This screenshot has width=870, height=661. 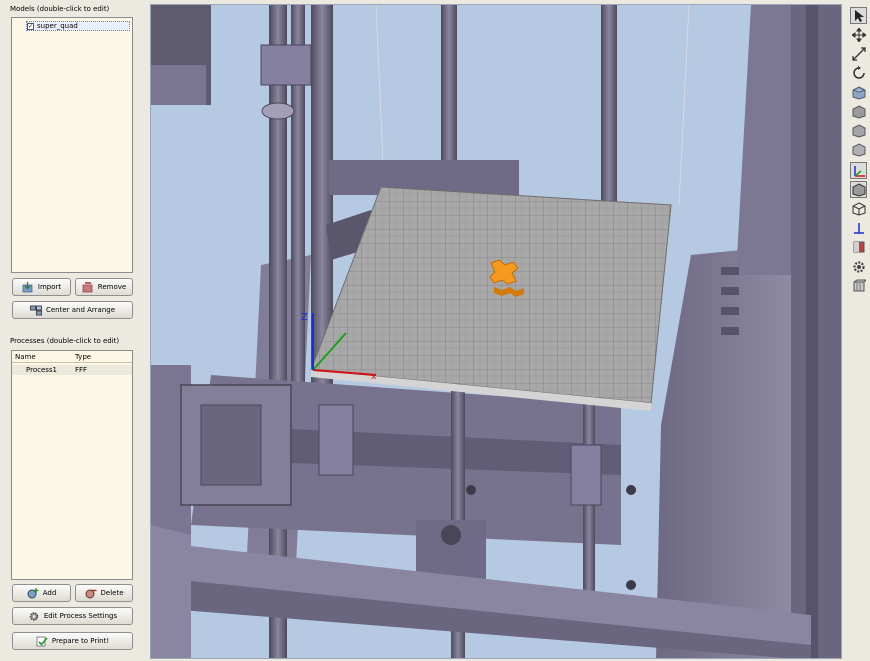 I want to click on settings-tool, so click(x=858, y=266).